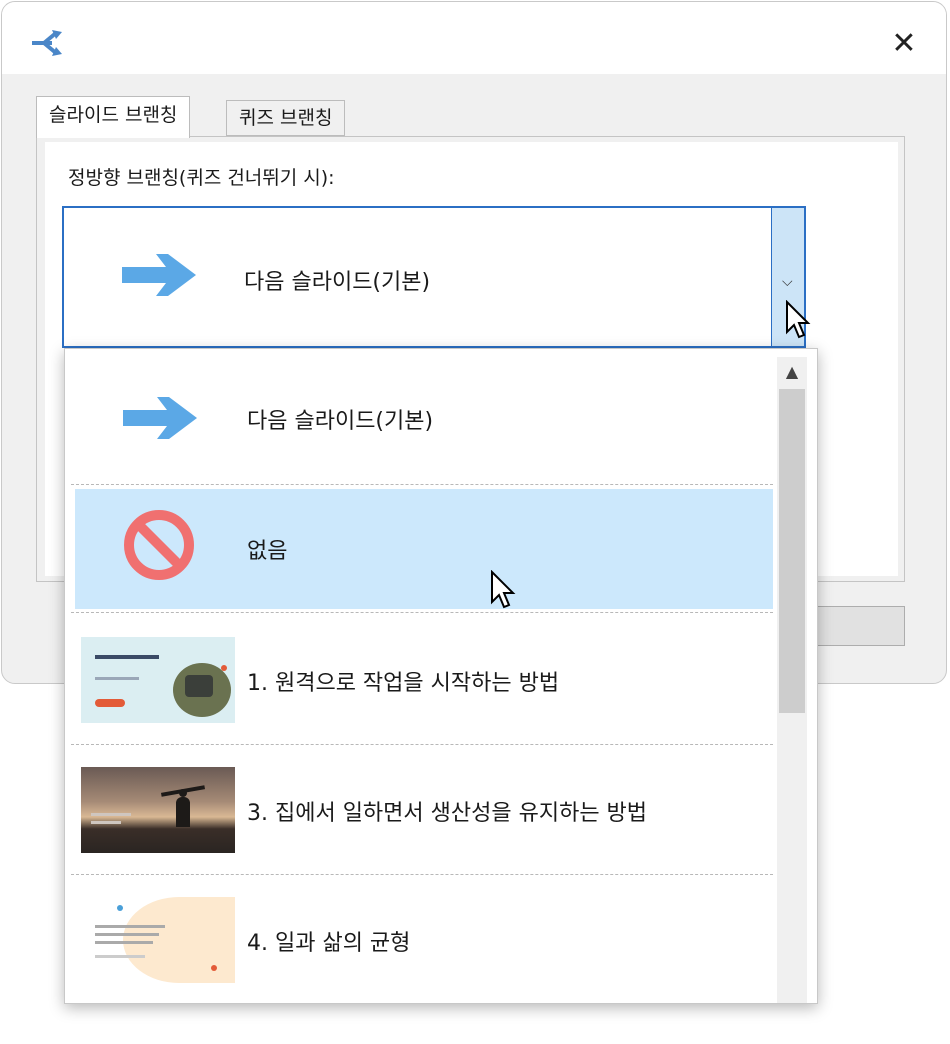 This screenshot has width=950, height=1044. Describe the element at coordinates (286, 118) in the screenshot. I see `tab-quiz-branching: 퀴즈 브랜칭` at that location.